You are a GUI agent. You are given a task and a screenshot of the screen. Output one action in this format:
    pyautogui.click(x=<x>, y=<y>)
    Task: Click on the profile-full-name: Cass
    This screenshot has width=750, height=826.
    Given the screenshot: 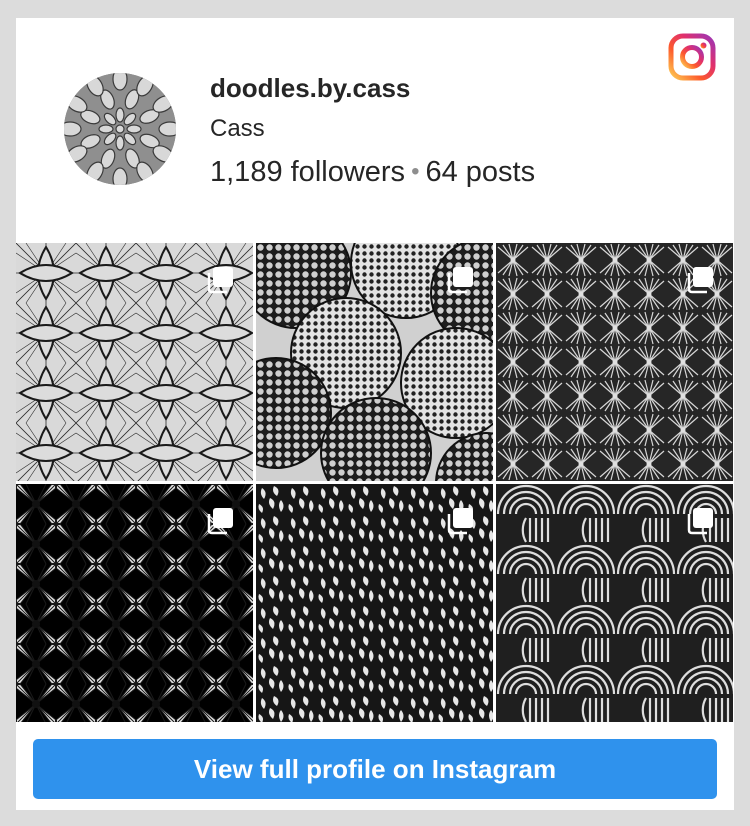 What is the action you would take?
    pyautogui.click(x=237, y=128)
    